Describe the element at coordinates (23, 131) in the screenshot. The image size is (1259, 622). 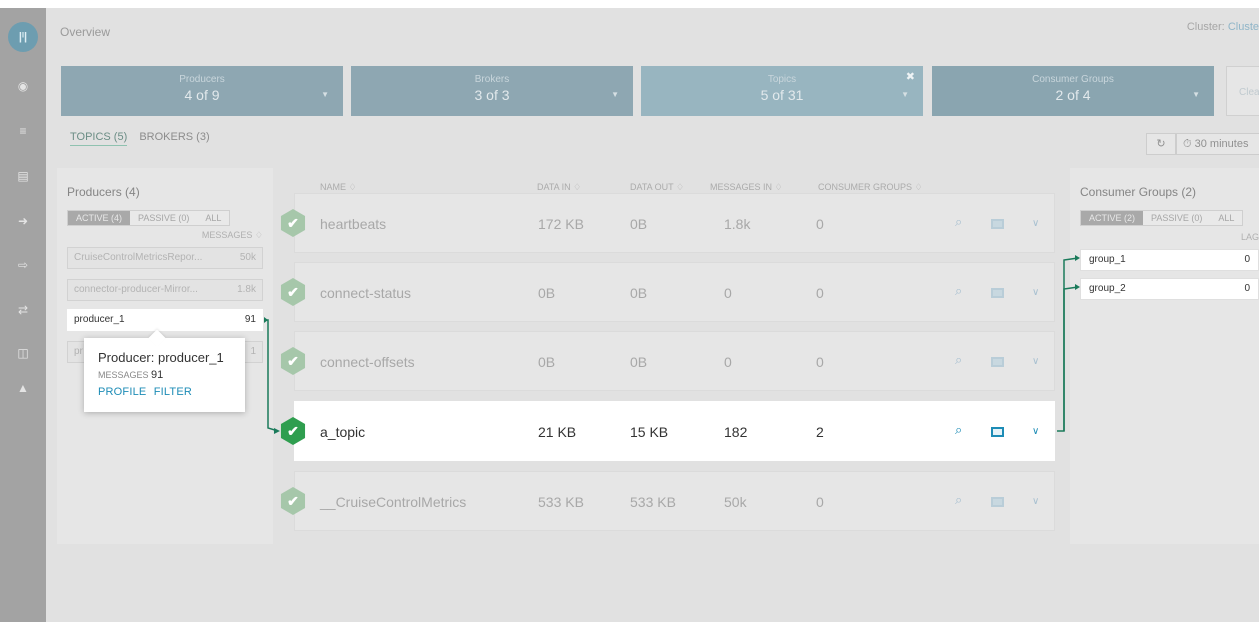
I see `topics-icon: ≡` at that location.